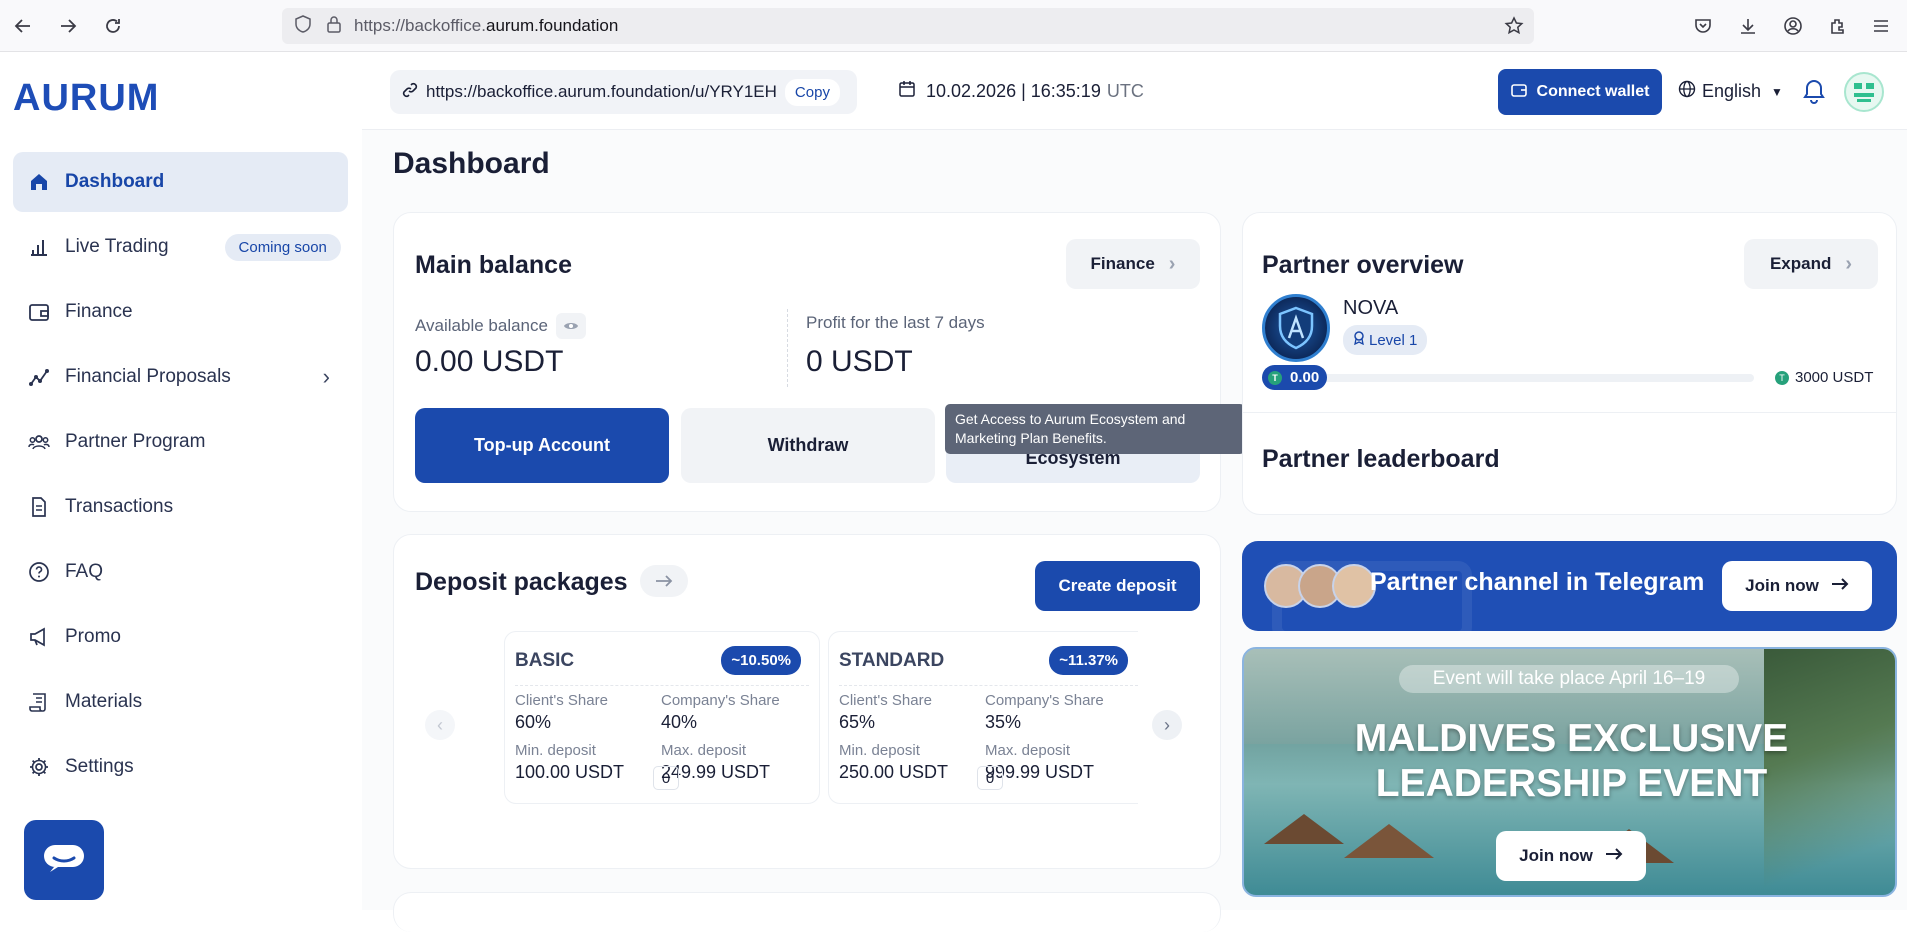 The height and width of the screenshot is (932, 1907). I want to click on join-label: Join now, so click(1782, 585).